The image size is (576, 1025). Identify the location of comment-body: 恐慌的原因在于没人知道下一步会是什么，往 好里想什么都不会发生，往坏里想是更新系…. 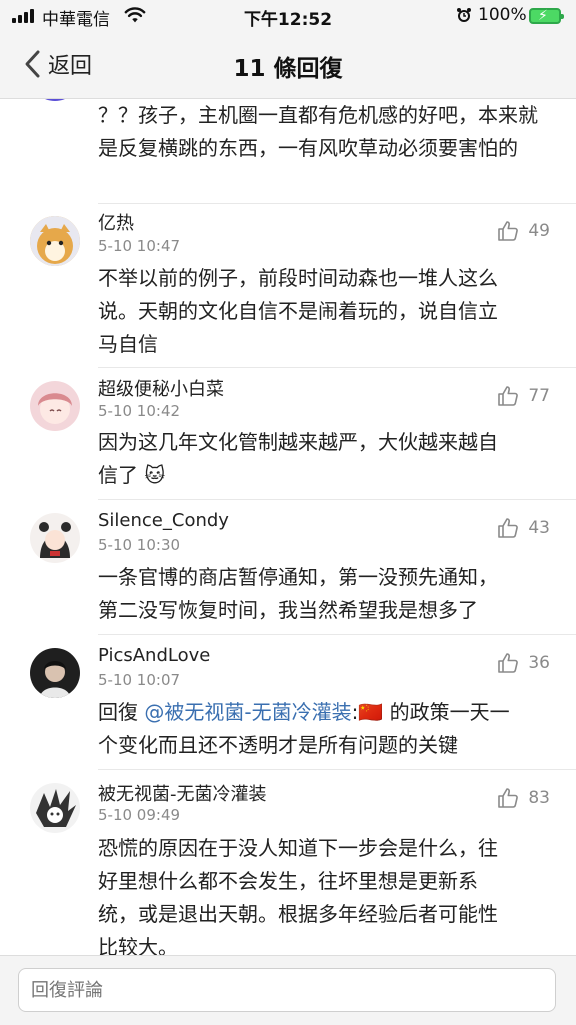
(324, 893).